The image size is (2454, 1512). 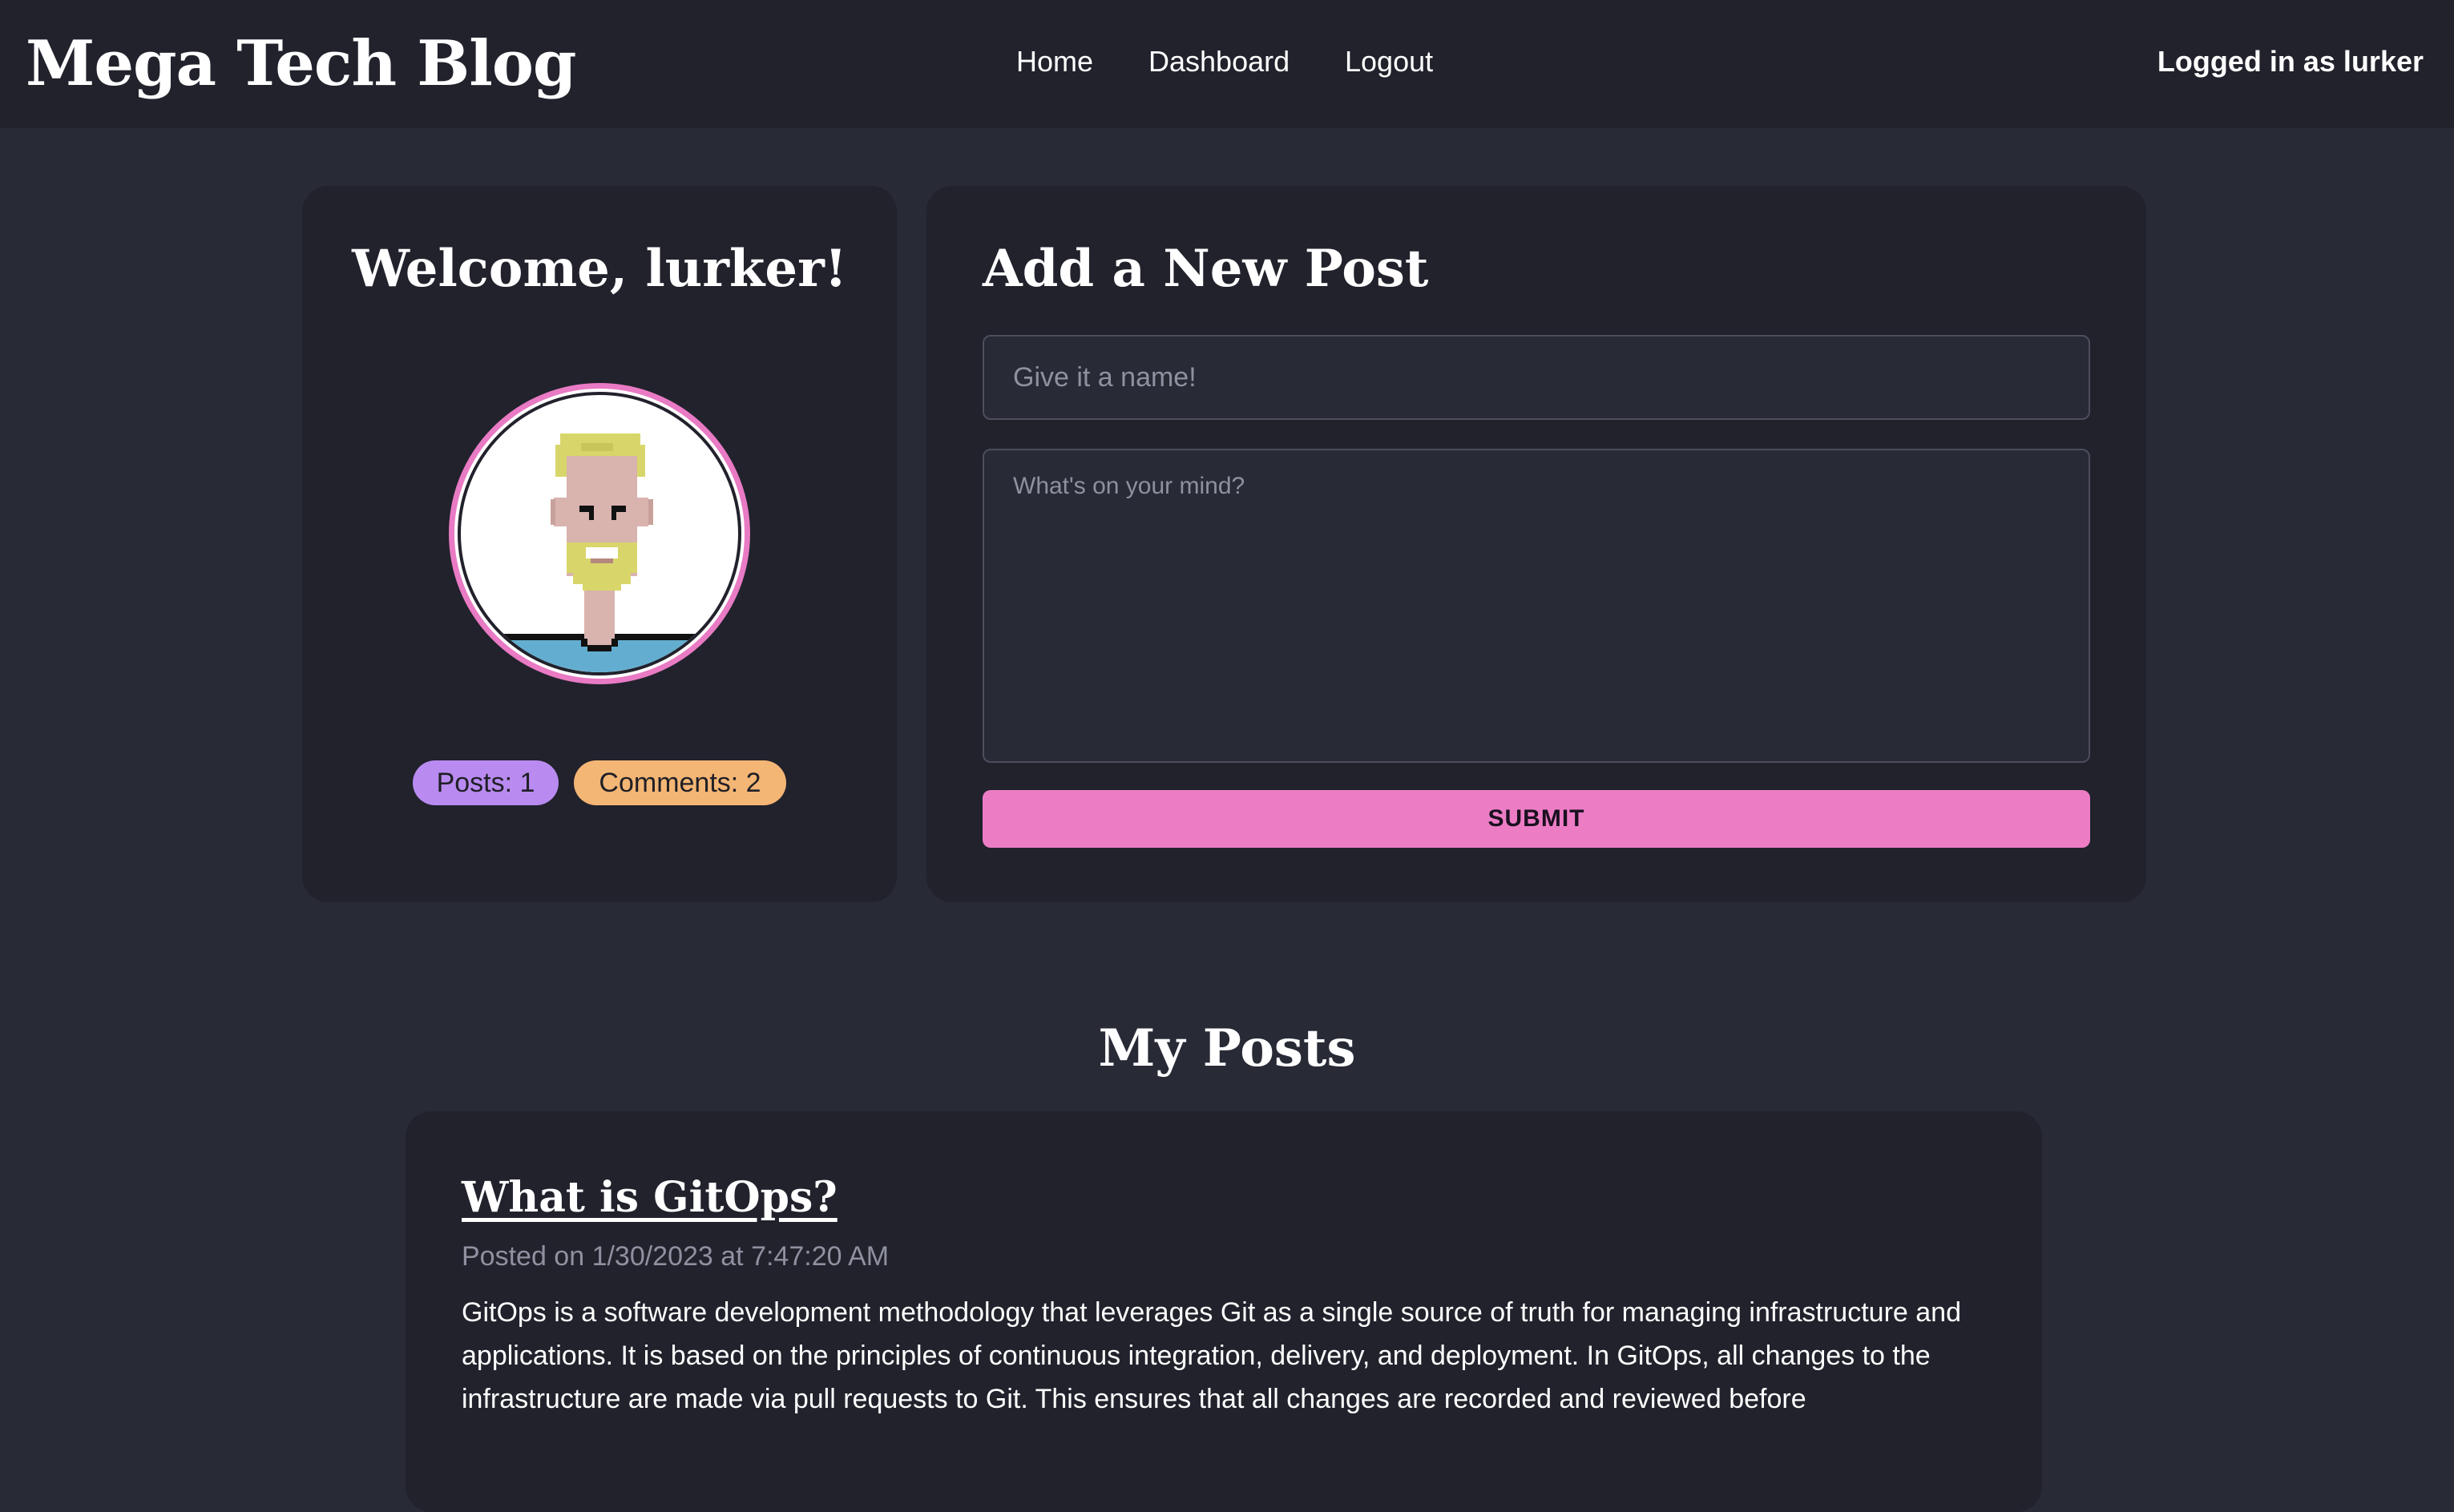 I want to click on my-posts-heading: My Posts, so click(x=1227, y=1048).